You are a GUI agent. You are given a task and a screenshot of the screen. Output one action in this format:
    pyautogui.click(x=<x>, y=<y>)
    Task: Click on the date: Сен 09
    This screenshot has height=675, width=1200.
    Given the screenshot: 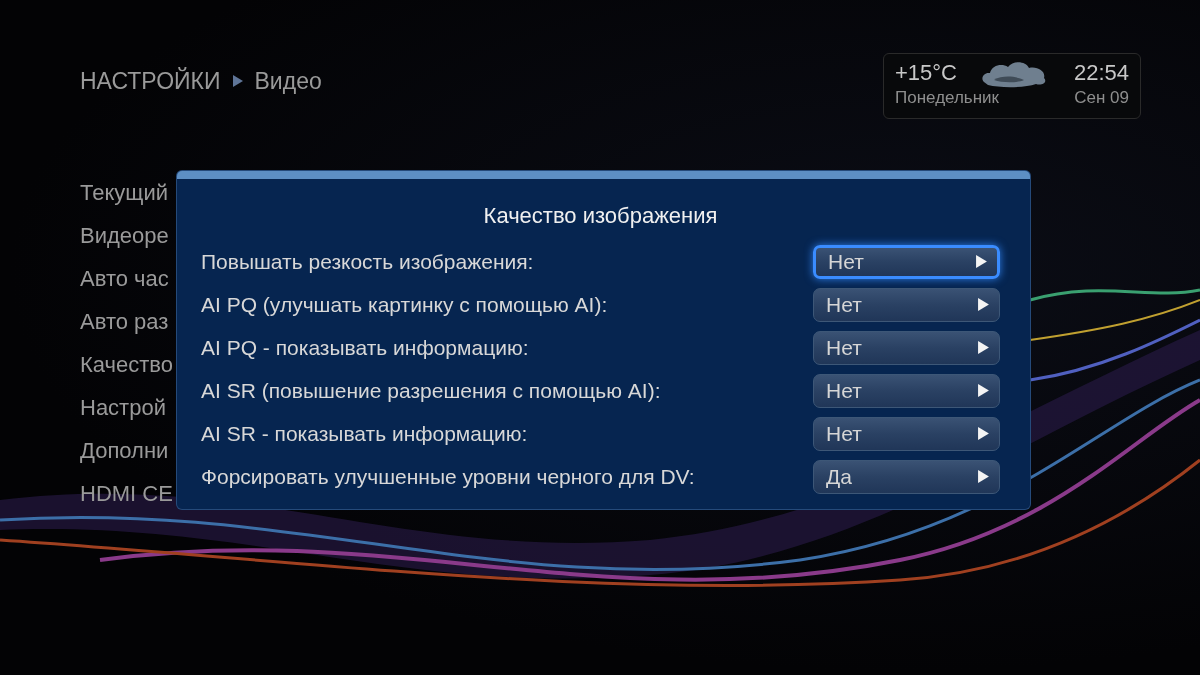 What is the action you would take?
    pyautogui.click(x=1101, y=98)
    